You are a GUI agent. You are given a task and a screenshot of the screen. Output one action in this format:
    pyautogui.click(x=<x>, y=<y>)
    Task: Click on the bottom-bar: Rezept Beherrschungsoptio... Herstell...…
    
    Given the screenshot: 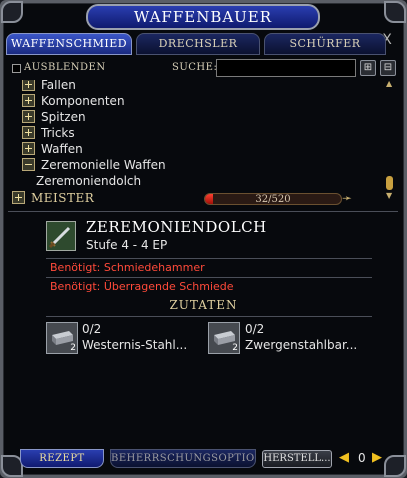 What is the action you would take?
    pyautogui.click(x=203, y=459)
    